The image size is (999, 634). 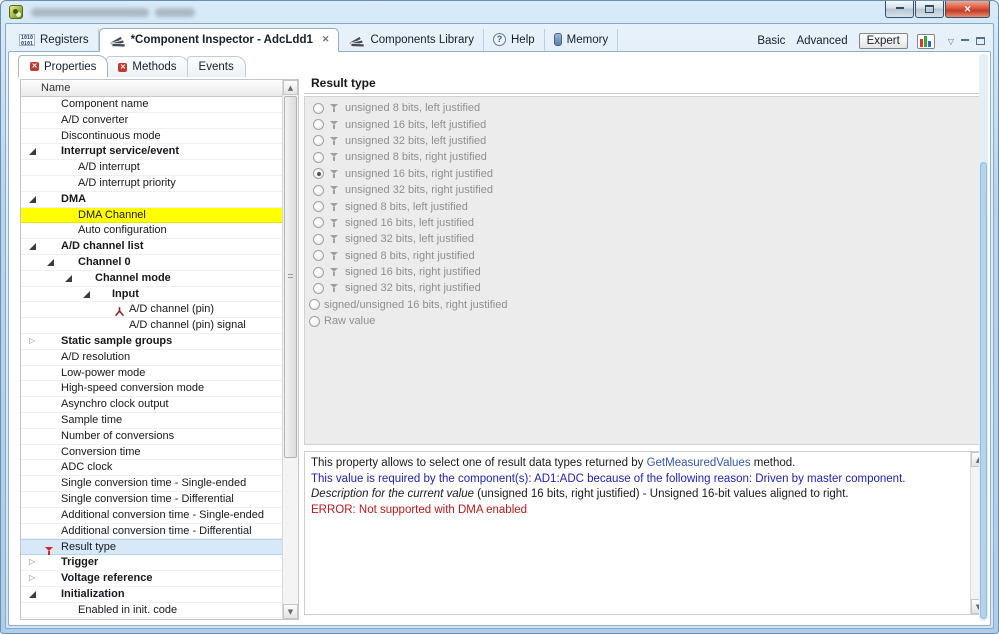 What do you see at coordinates (151, 105) in the screenshot?
I see `tree-row-component-name: Component name` at bounding box center [151, 105].